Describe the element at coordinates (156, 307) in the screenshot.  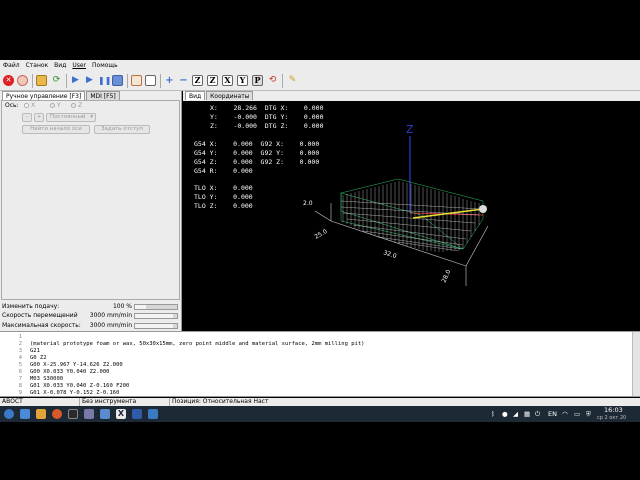
I see `feed-override-slider` at that location.